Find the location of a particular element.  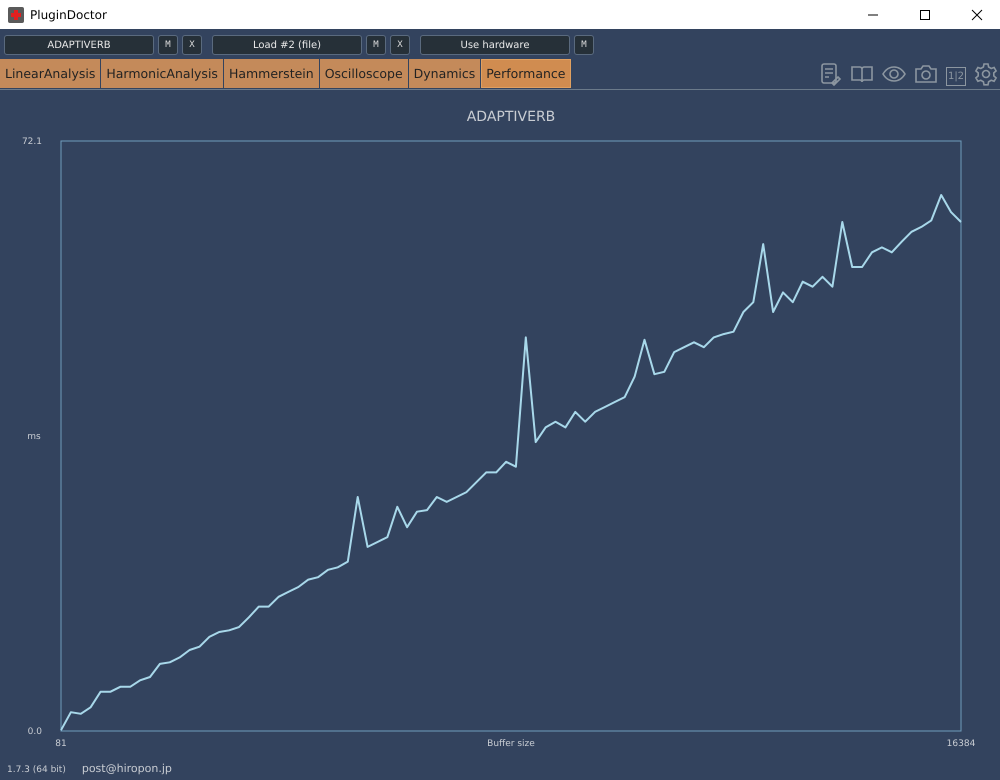

plugin-slot-button: Use hardware is located at coordinates (495, 45).